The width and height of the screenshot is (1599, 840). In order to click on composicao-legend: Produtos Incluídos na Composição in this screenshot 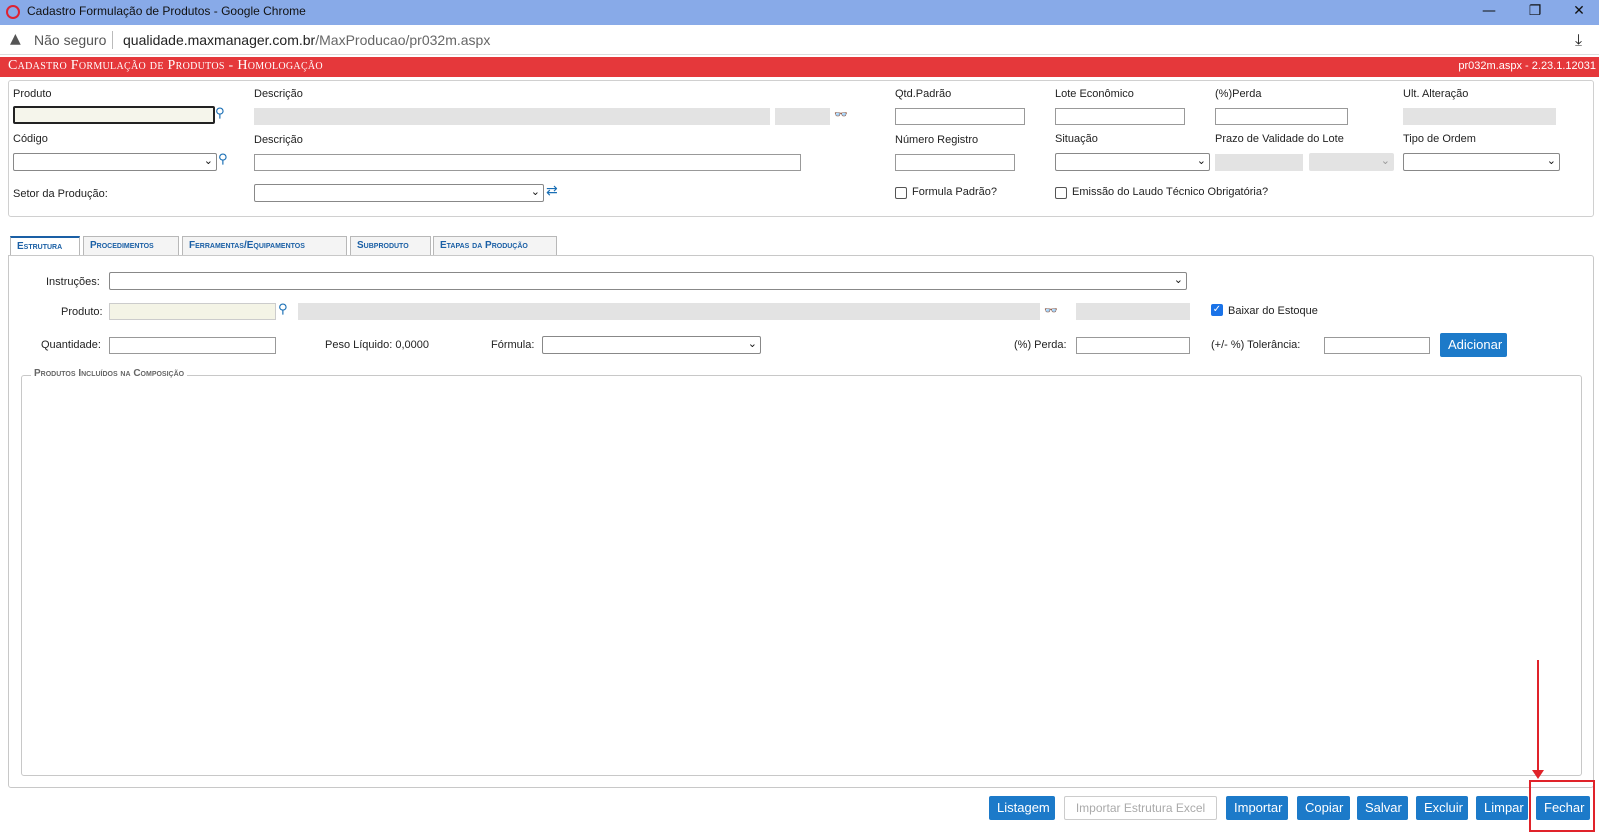, I will do `click(109, 373)`.